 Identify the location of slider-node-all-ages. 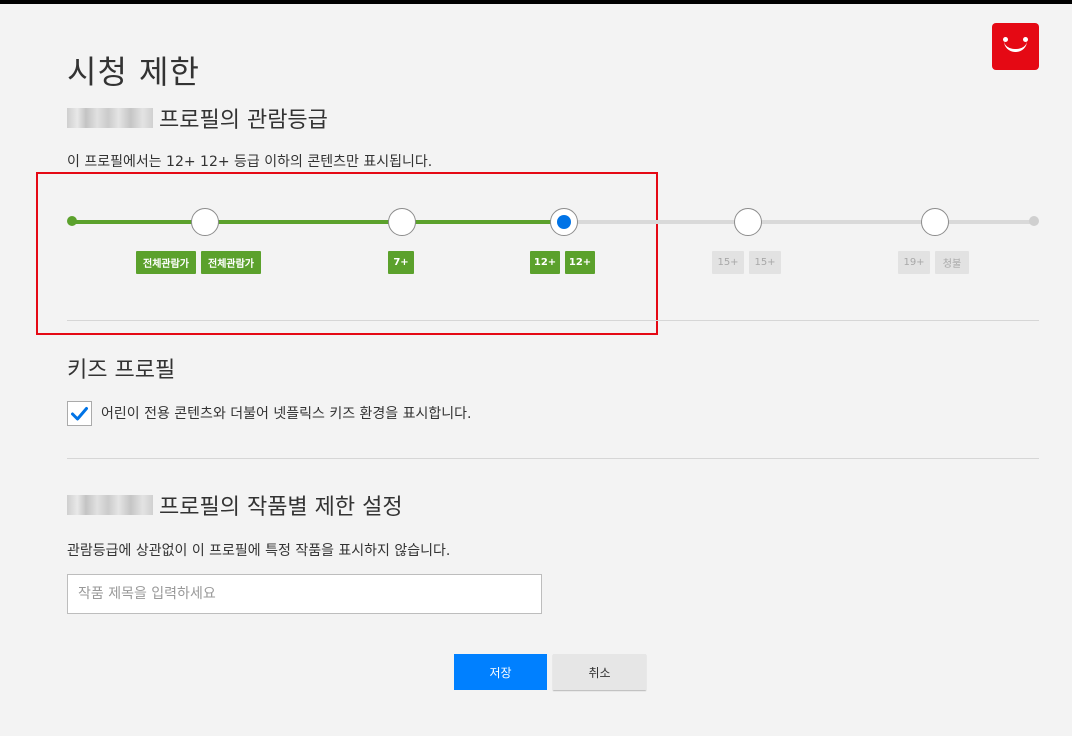
(205, 222).